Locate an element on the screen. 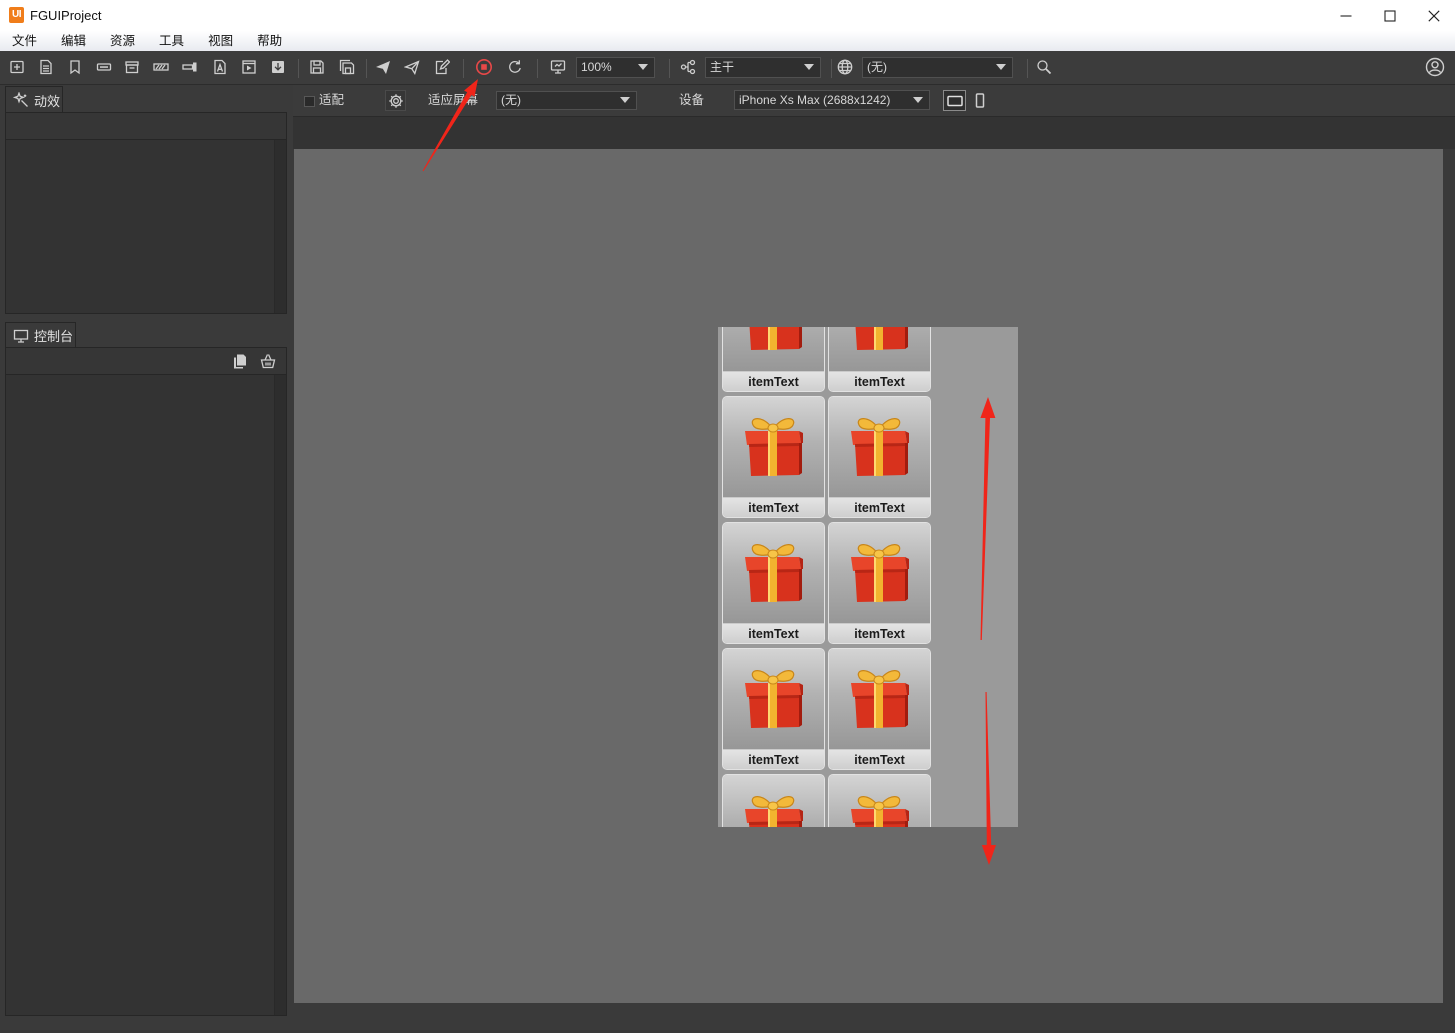  menu-help: 帮助 is located at coordinates (269, 41).